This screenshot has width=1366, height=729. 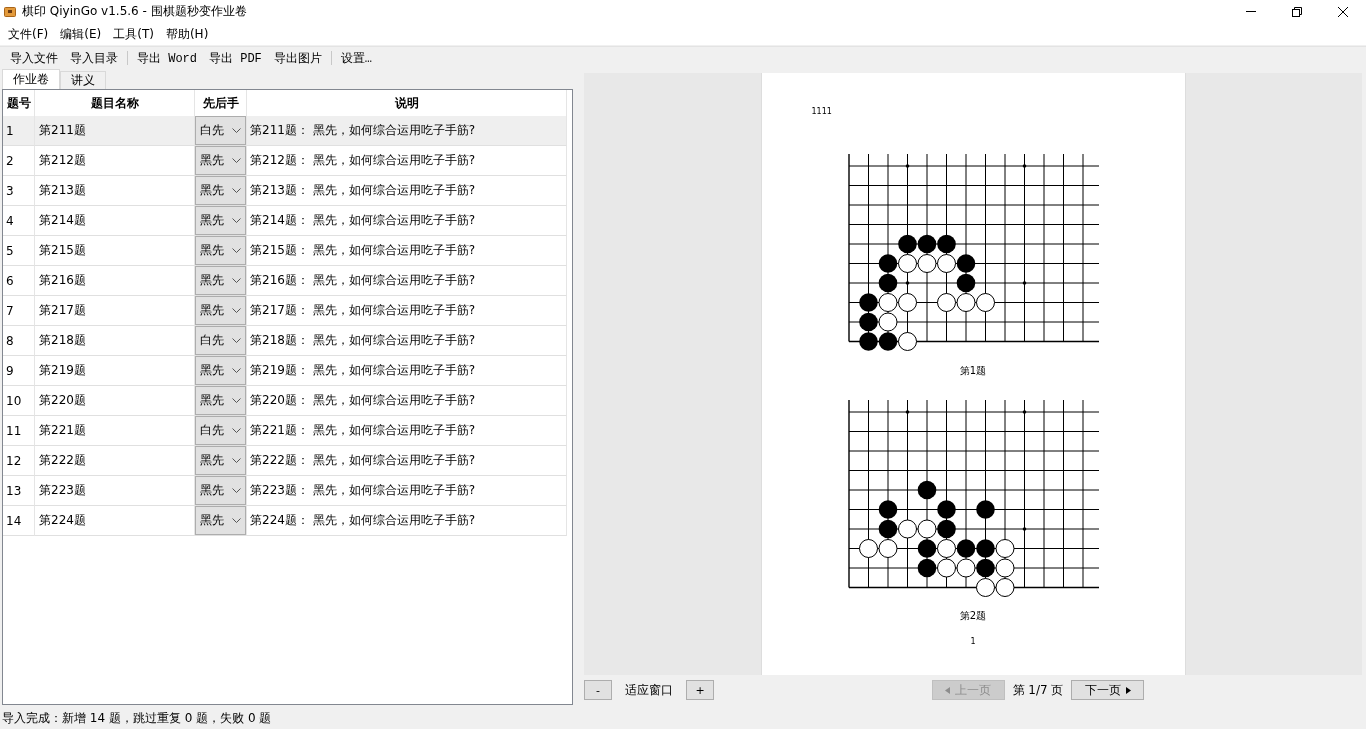 I want to click on problem-caption: 第2题, so click(x=973, y=616).